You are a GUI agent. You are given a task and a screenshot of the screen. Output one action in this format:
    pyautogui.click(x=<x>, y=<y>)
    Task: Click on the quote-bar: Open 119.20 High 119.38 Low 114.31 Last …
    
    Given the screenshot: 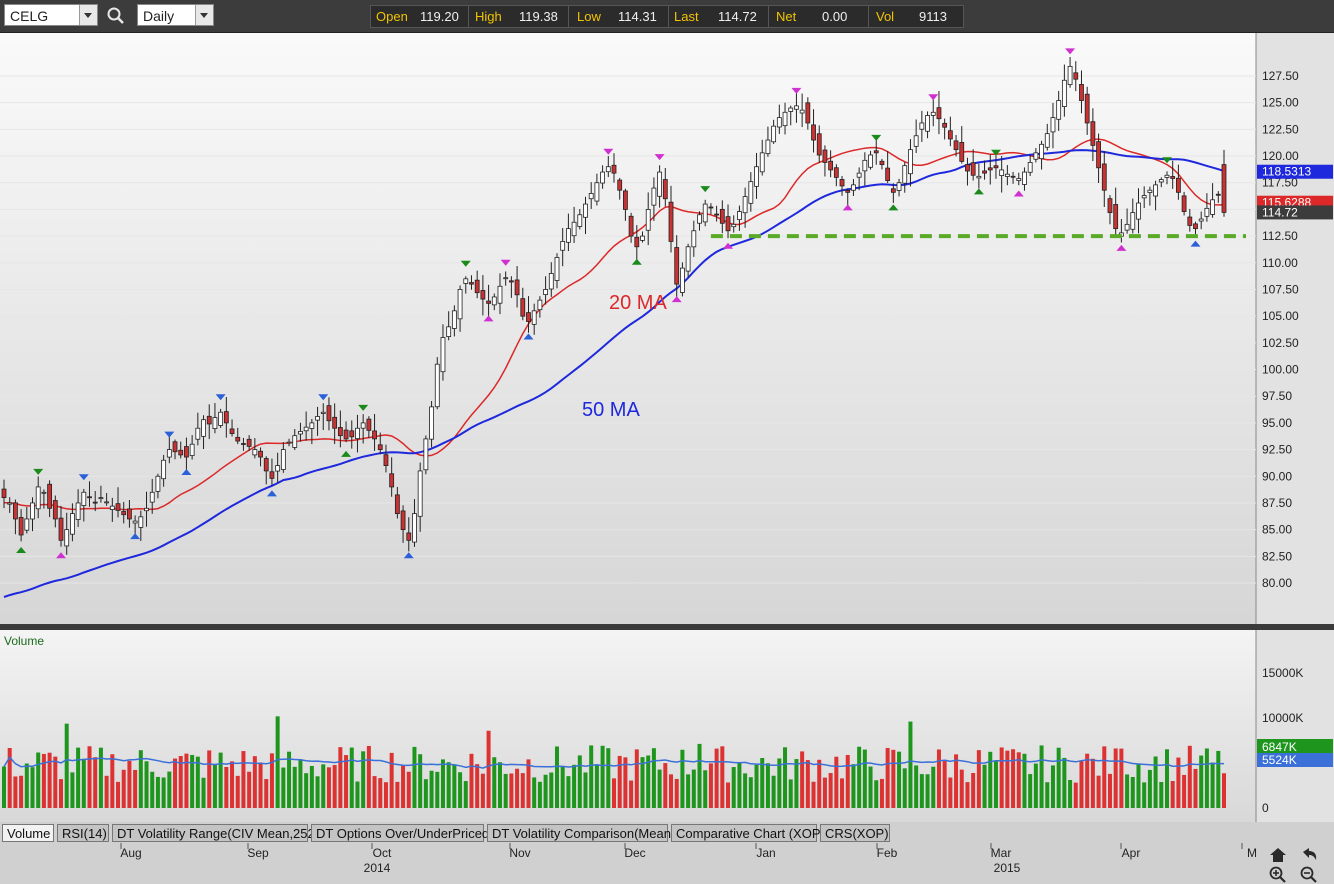 What is the action you would take?
    pyautogui.click(x=667, y=16)
    